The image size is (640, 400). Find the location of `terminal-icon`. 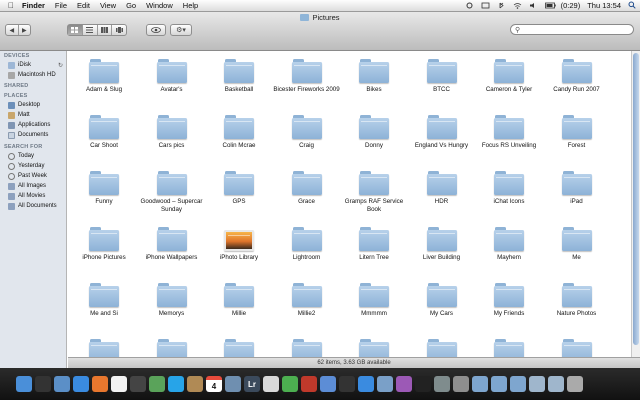

terminal-icon is located at coordinates (423, 384).